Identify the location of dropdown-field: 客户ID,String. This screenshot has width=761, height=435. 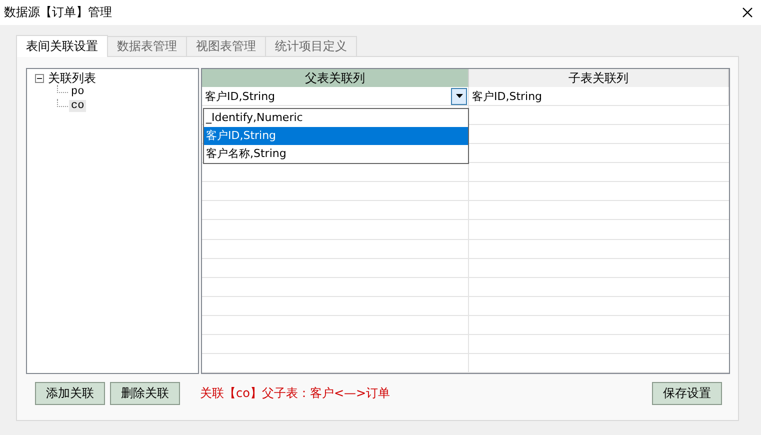
(335, 96).